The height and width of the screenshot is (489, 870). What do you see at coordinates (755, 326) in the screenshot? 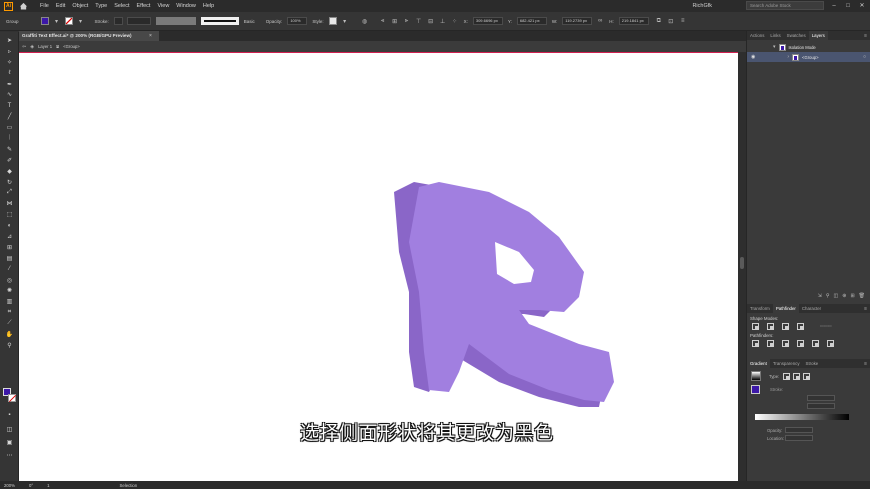
I see `unite-icon` at bounding box center [755, 326].